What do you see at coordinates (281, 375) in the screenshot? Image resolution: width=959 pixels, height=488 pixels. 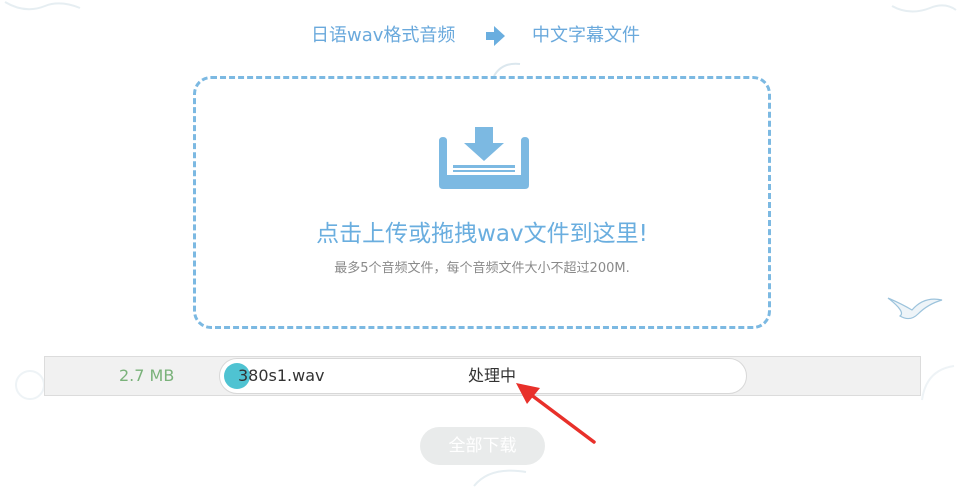 I see `file-name: 380s1.wav` at bounding box center [281, 375].